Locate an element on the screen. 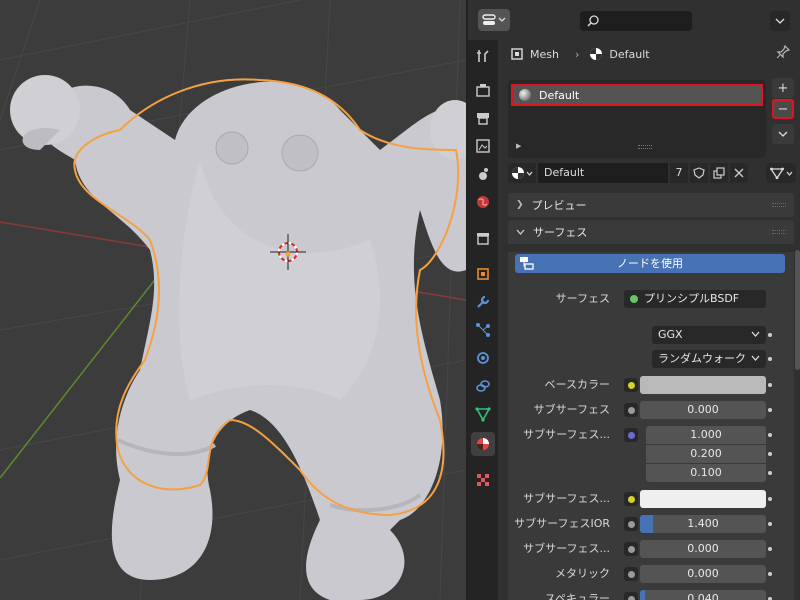 Image resolution: width=800 pixels, height=600 pixels. subsurface-color-swatch is located at coordinates (703, 499).